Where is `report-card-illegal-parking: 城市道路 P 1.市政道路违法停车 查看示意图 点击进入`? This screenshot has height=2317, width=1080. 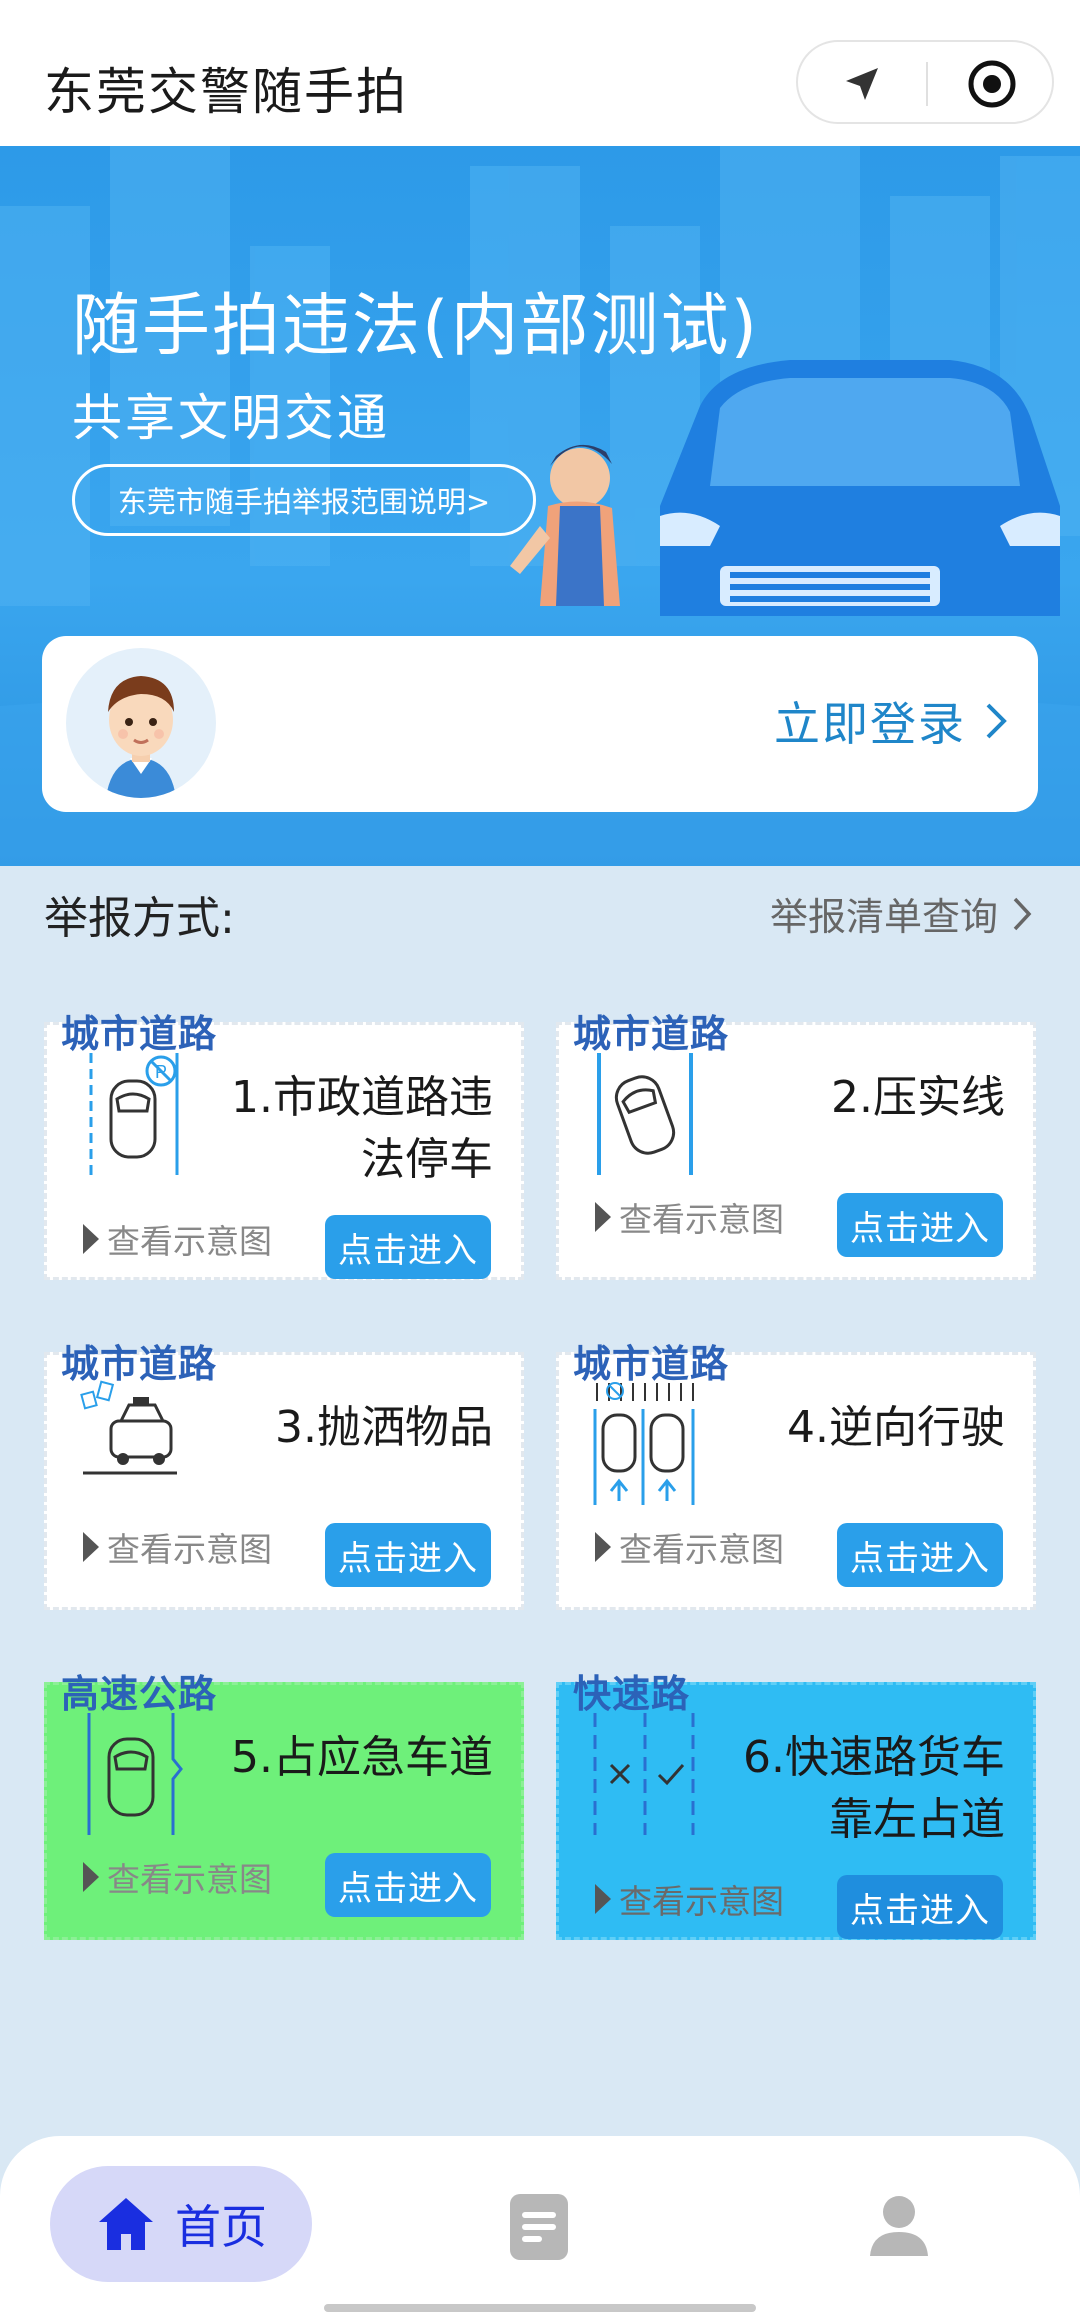
report-card-illegal-parking: 城市道路 P 1.市政道路违法停车 查看示意图 点击进入 is located at coordinates (284, 1146).